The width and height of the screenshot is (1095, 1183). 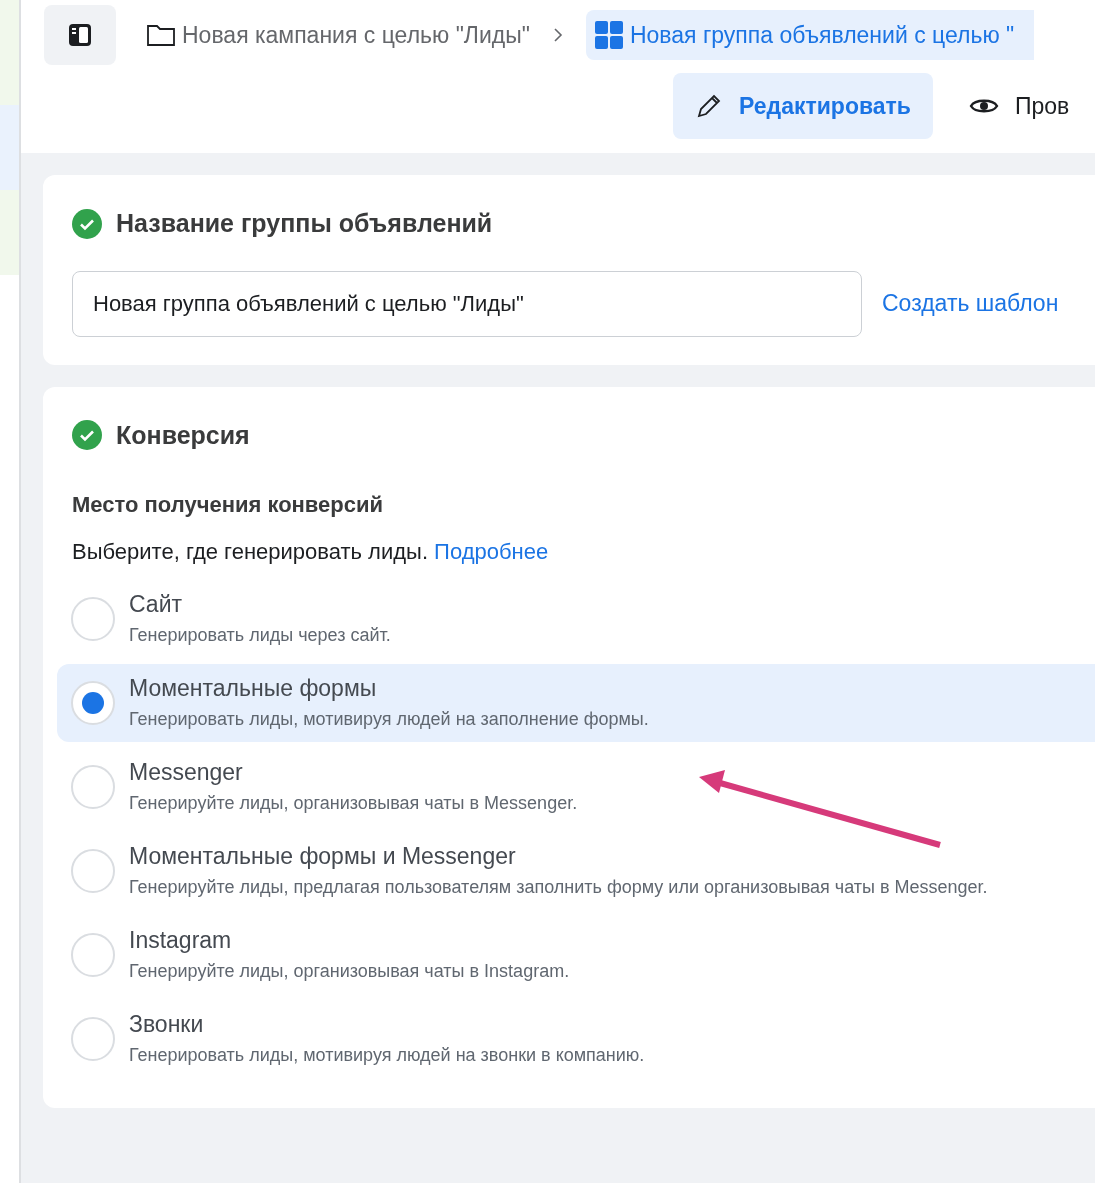 I want to click on radio-option: Сайт Генерировать лиды через сайт., so click(x=576, y=619).